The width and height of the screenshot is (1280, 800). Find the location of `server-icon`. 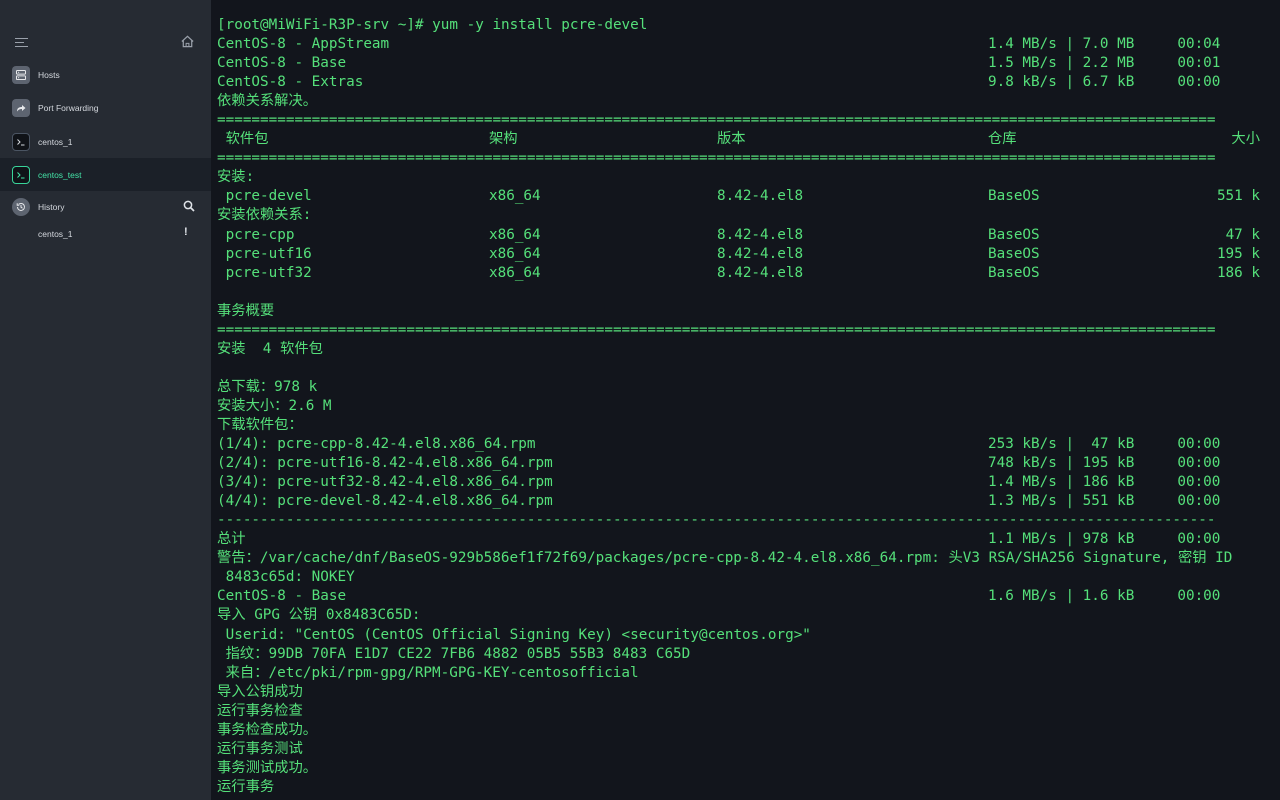

server-icon is located at coordinates (21, 74).